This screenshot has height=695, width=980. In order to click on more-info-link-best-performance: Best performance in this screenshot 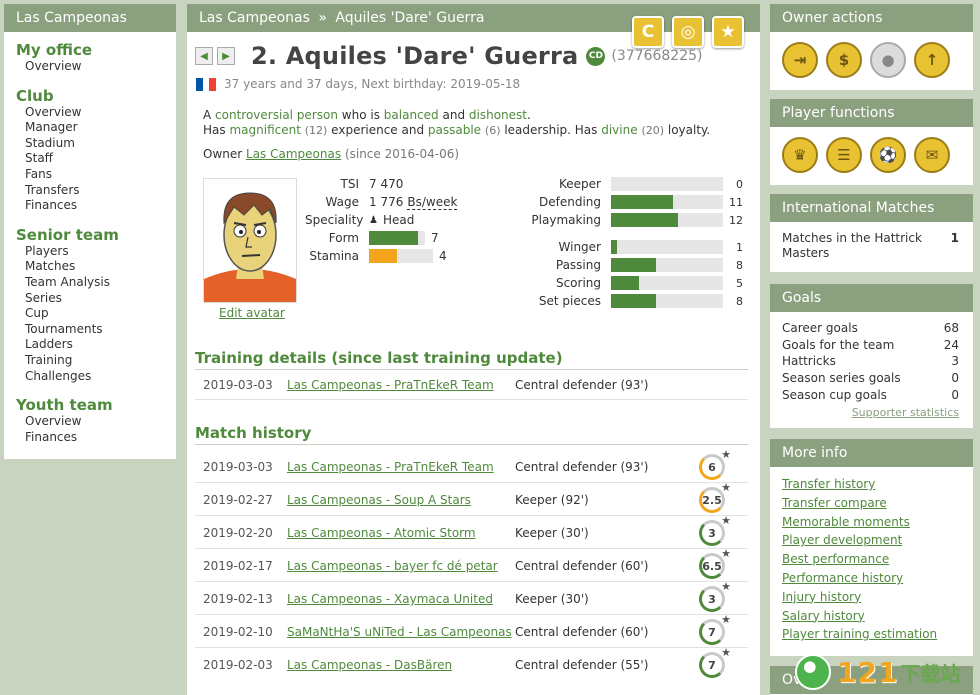, I will do `click(871, 559)`.